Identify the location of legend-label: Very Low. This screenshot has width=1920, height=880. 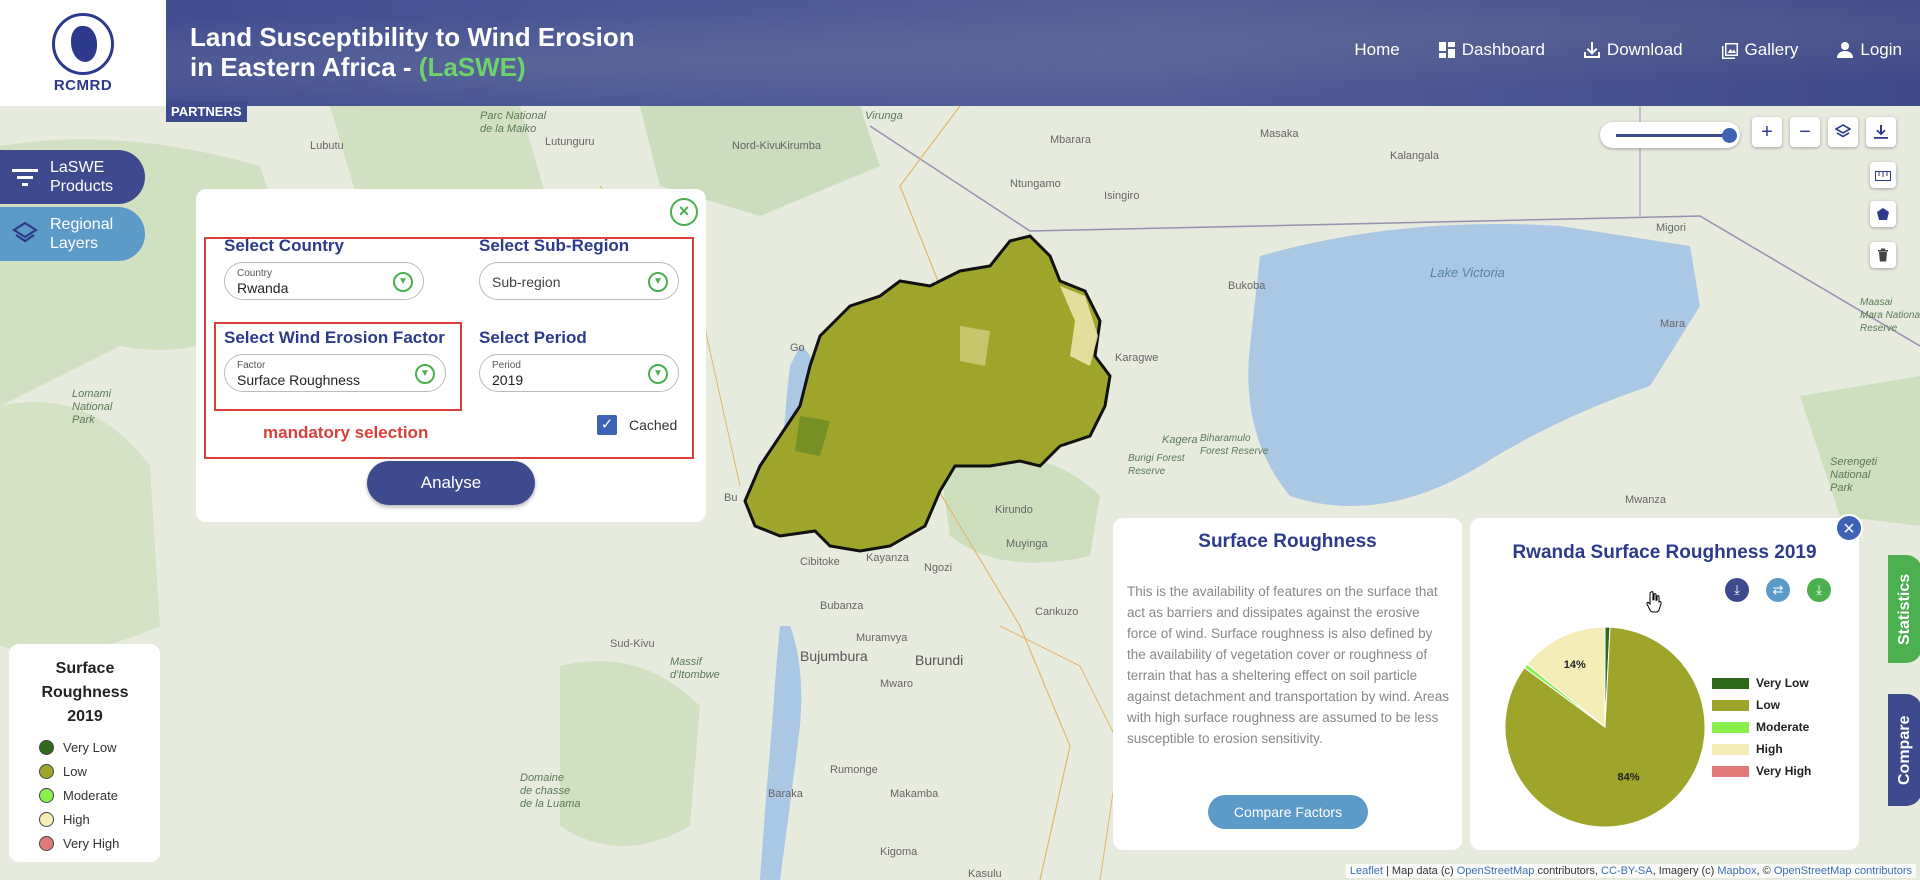
(90, 747).